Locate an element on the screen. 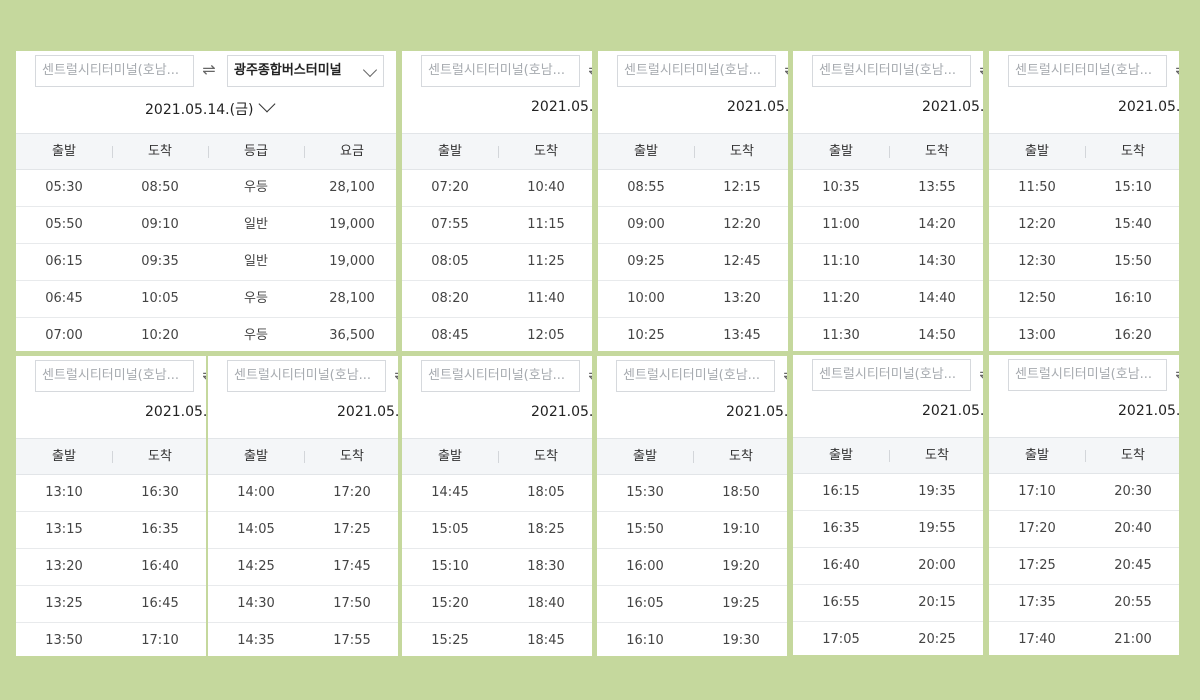  table-row: 05:50 09:10 일반 19,000 is located at coordinates (206, 225).